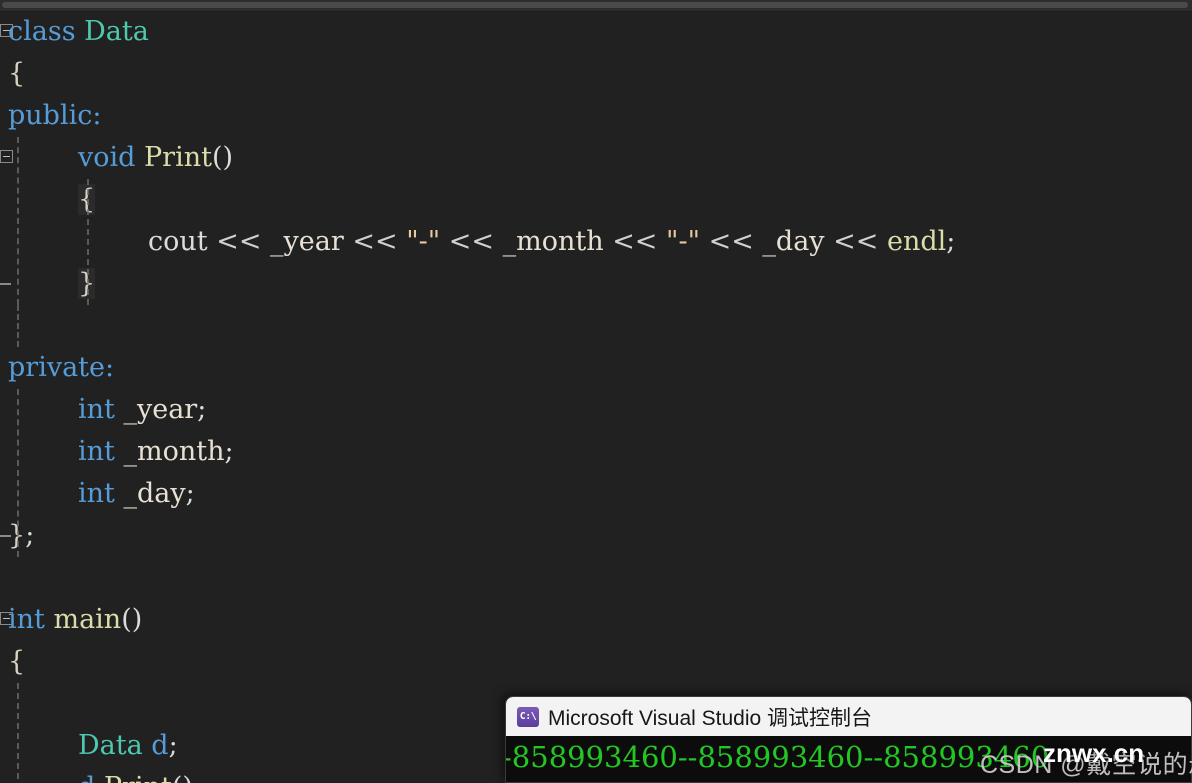 The image size is (1192, 783). Describe the element at coordinates (182, 241) in the screenshot. I see `code-token: cout` at that location.